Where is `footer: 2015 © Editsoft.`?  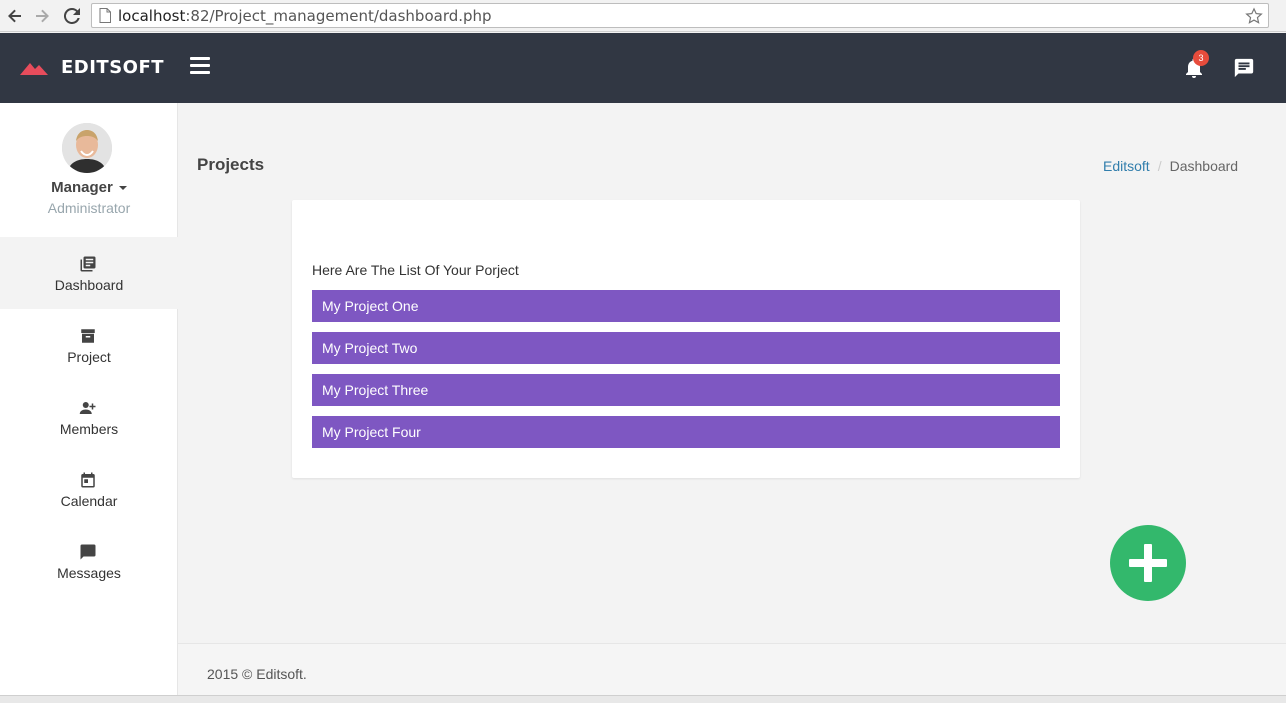 footer: 2015 © Editsoft. is located at coordinates (732, 673).